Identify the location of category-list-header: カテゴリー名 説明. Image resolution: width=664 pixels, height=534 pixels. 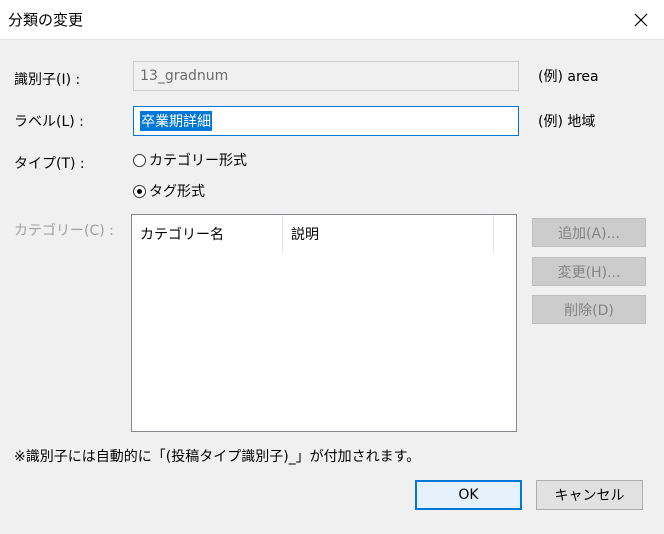
(324, 234).